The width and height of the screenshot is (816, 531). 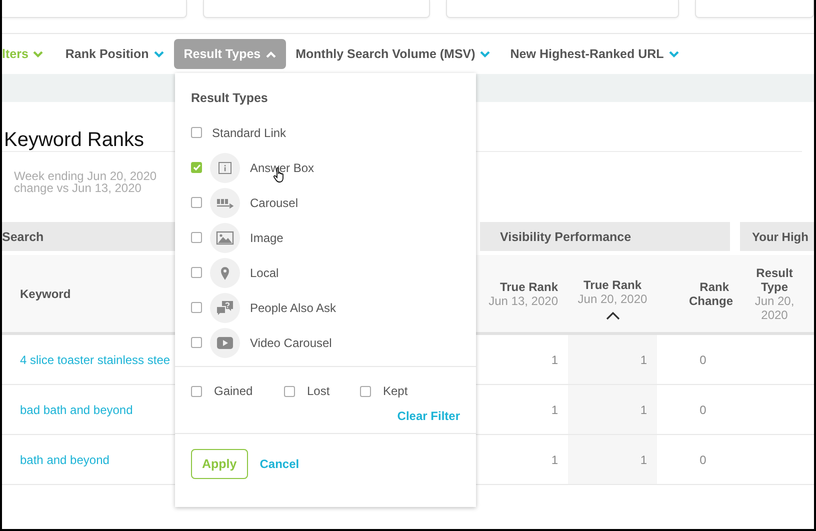 I want to click on option-label: Standard Link, so click(x=249, y=133).